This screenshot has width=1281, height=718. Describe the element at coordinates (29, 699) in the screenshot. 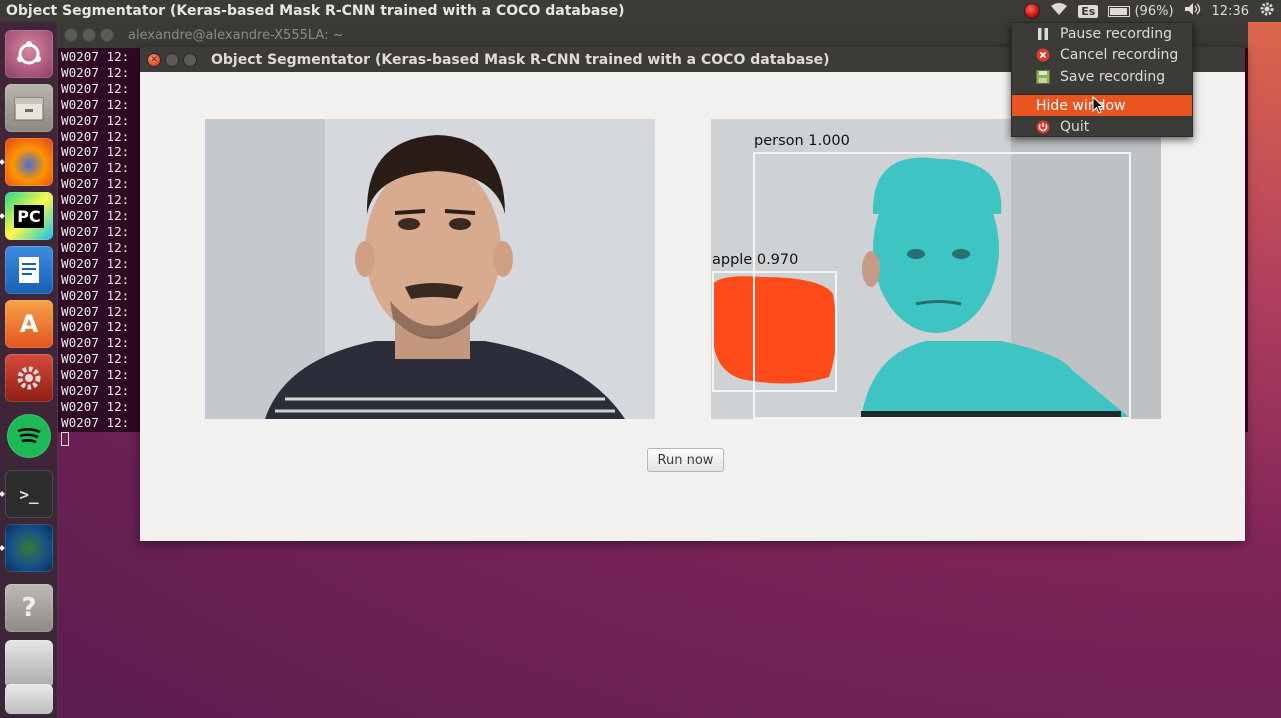

I see `drive-2-icon` at that location.